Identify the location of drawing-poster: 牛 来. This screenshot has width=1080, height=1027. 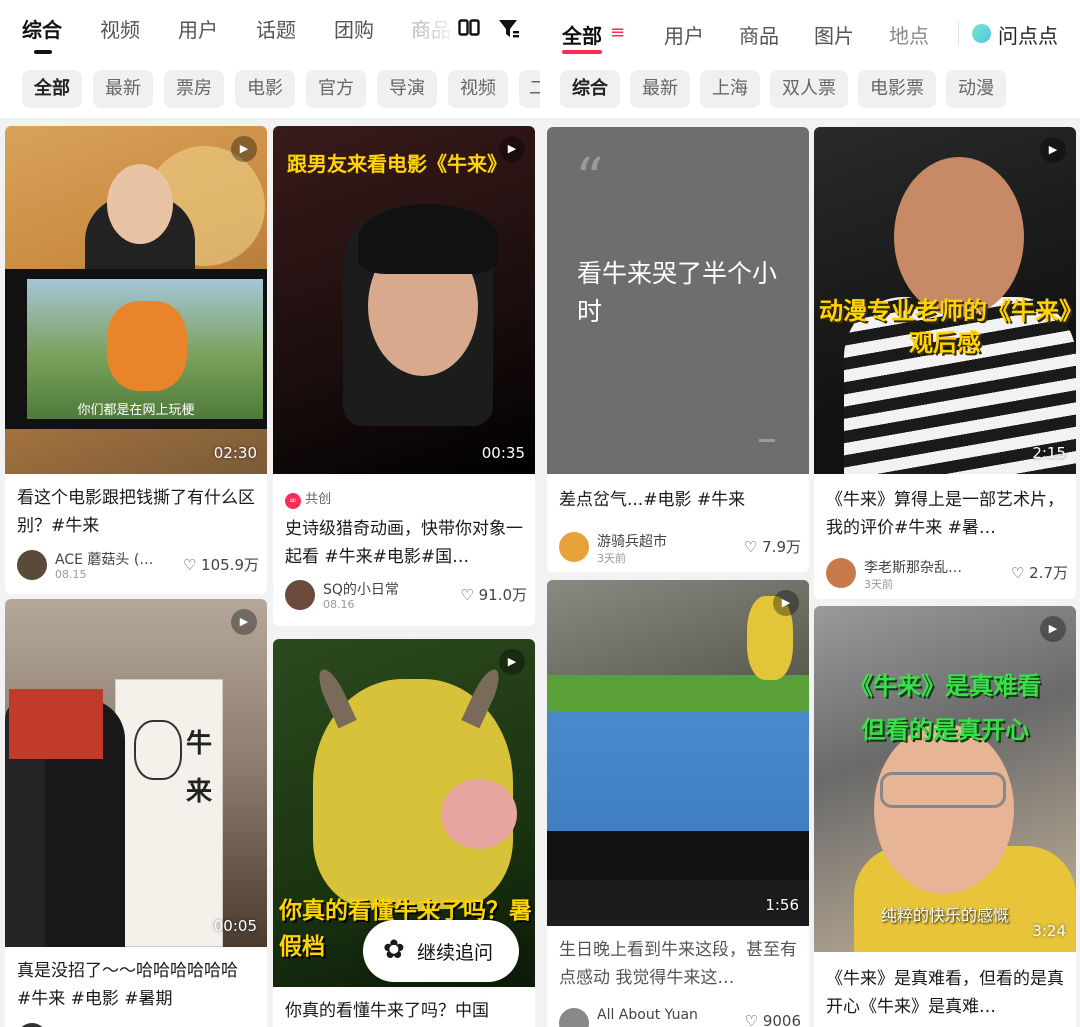
(169, 813).